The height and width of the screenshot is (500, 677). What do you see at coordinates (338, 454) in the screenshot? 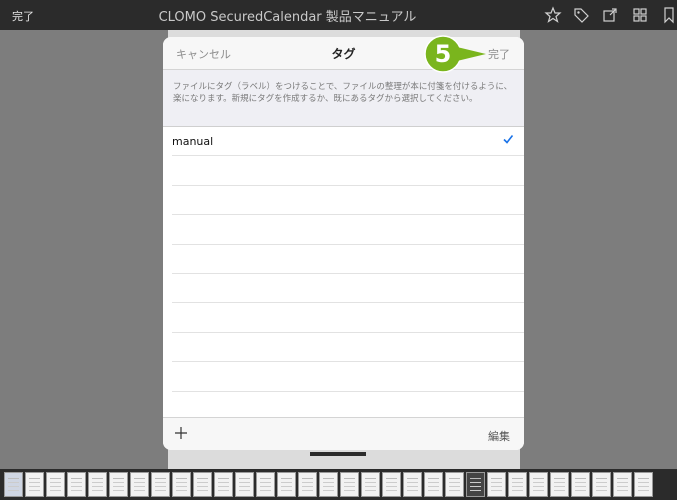
I see `page-indicator` at bounding box center [338, 454].